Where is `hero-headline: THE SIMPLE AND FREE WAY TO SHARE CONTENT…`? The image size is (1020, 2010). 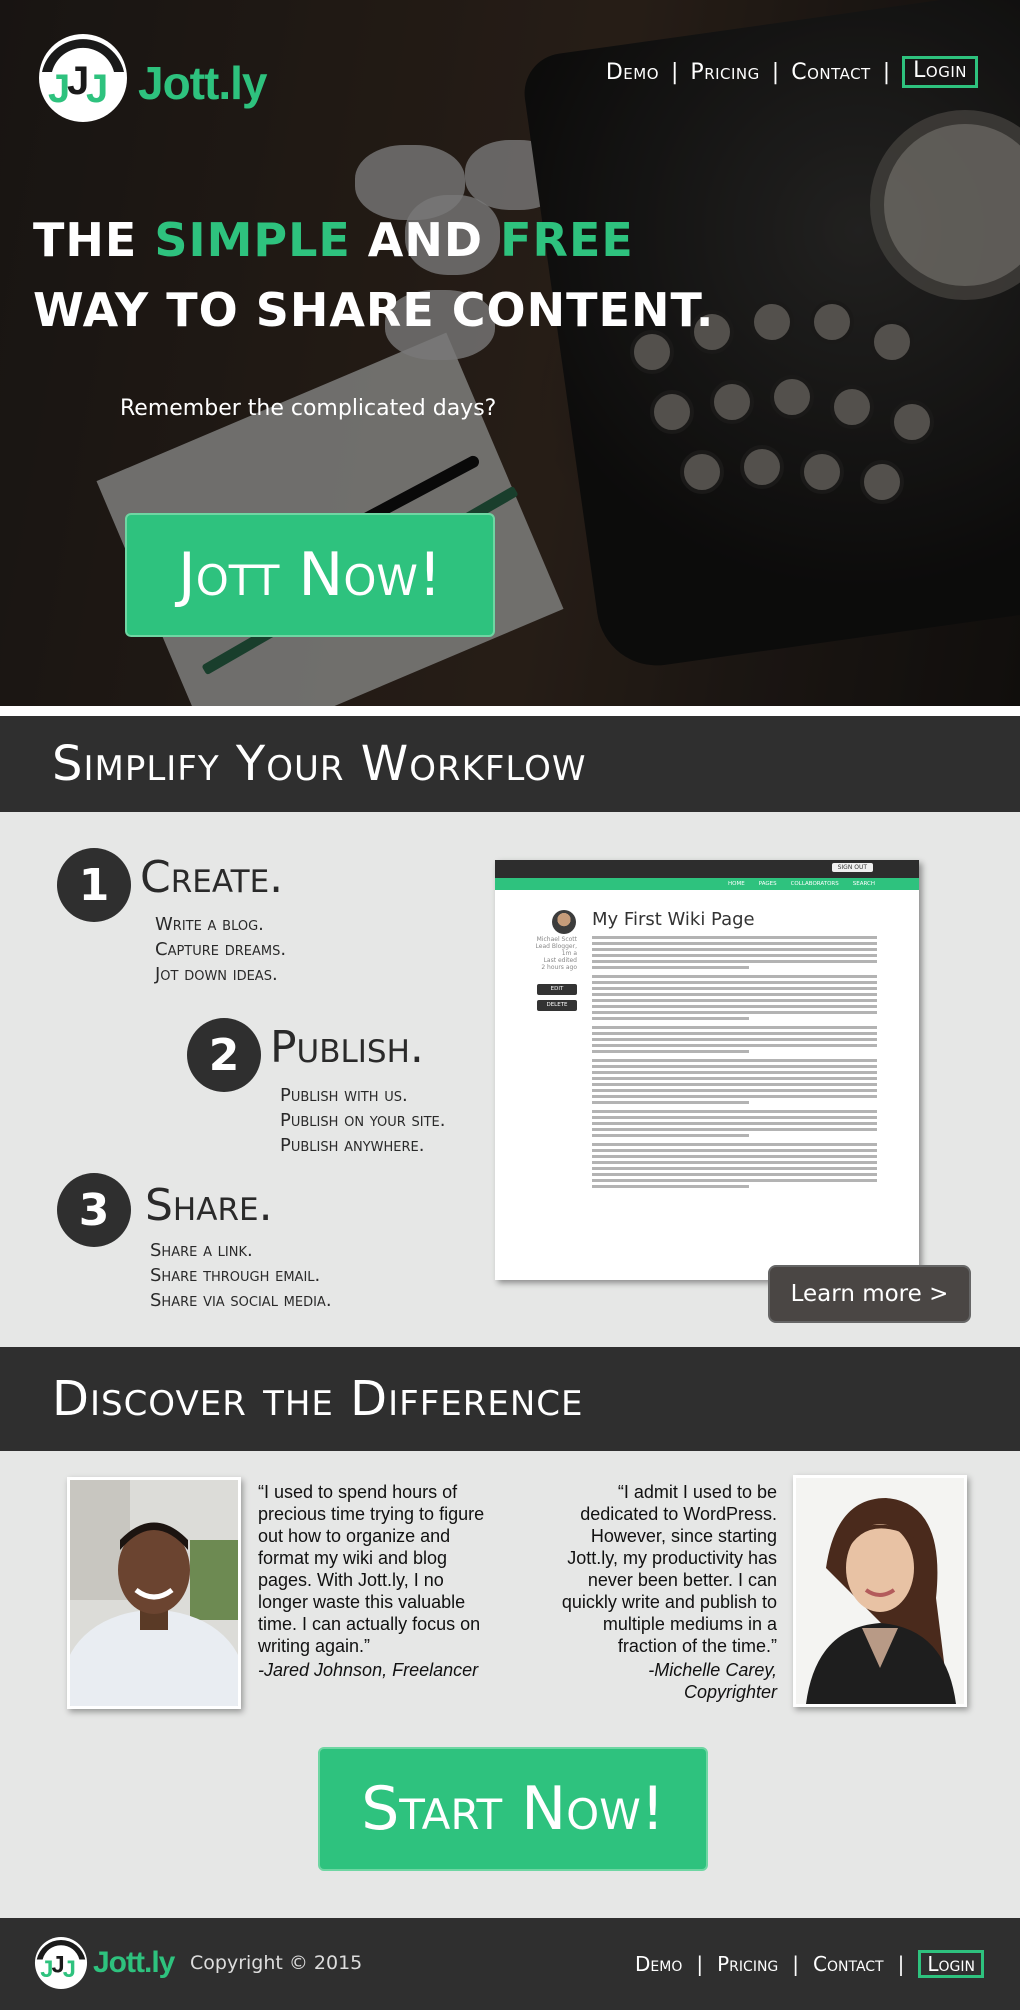
hero-headline: THE SIMPLE AND FREE WAY TO SHARE CONTENT… is located at coordinates (373, 275).